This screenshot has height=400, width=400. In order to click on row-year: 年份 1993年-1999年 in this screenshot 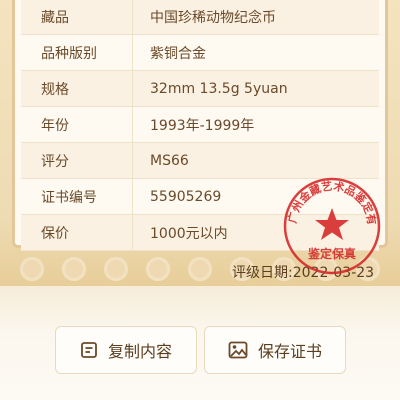, I will do `click(200, 125)`.